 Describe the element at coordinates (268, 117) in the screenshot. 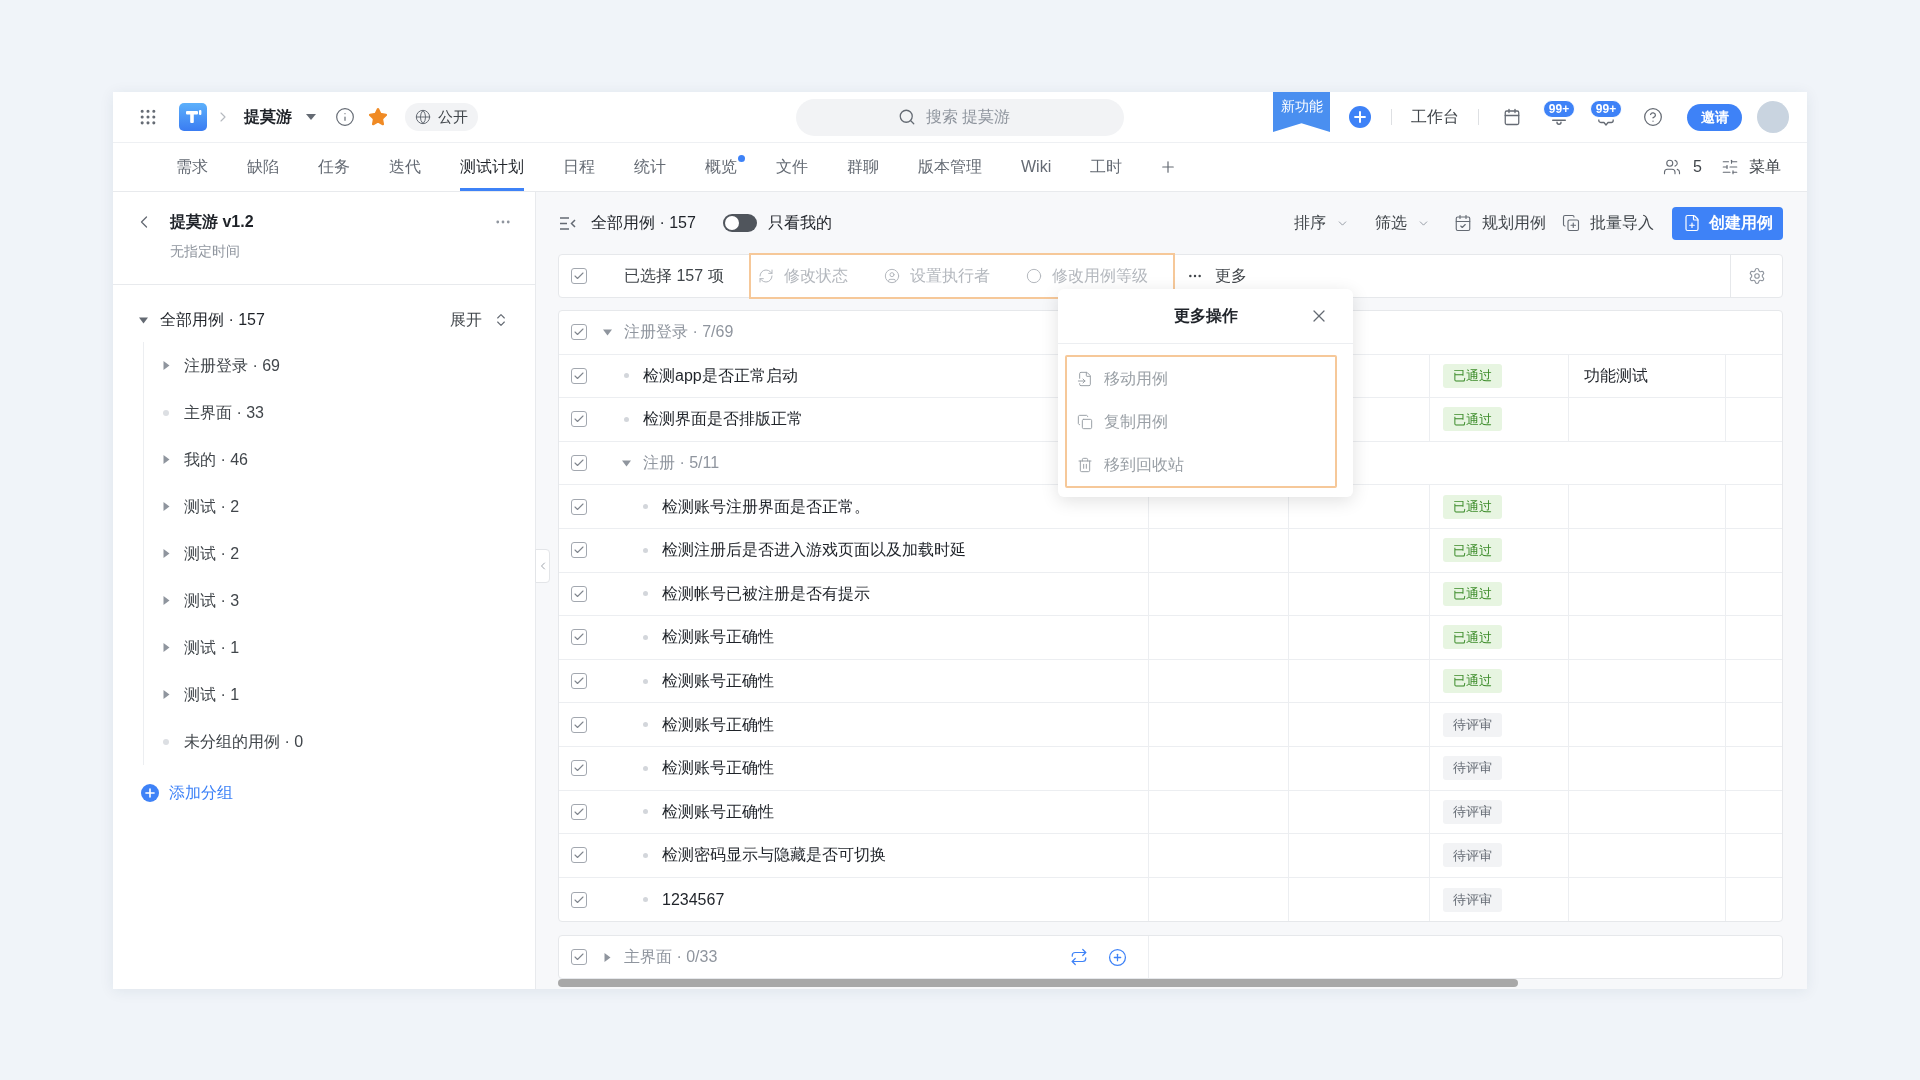

I see `project-name: 提莫游` at that location.